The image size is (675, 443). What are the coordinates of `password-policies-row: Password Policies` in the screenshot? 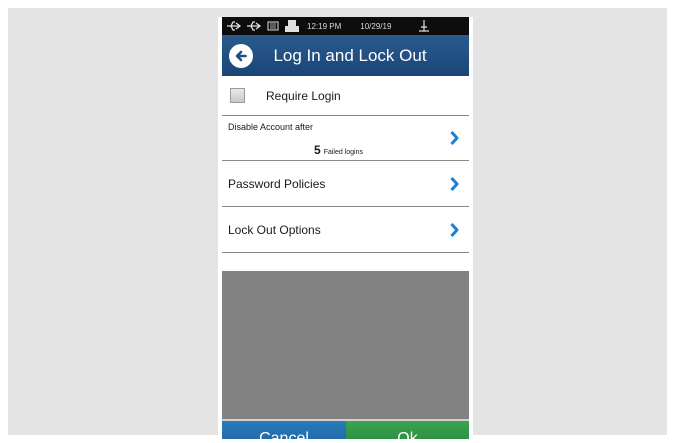 It's located at (345, 184).